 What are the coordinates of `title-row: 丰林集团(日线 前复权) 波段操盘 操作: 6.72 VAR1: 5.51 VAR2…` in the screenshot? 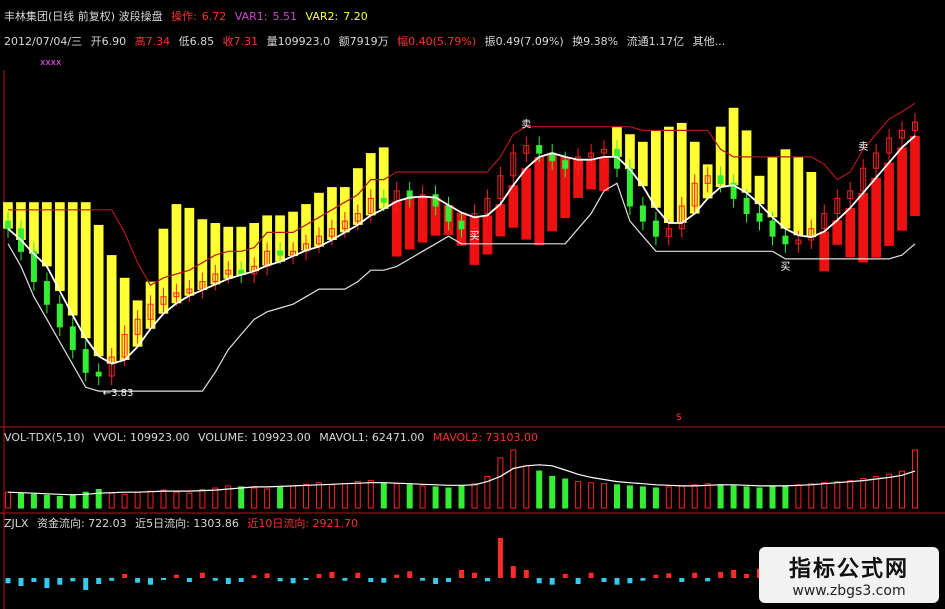 It's located at (188, 16).